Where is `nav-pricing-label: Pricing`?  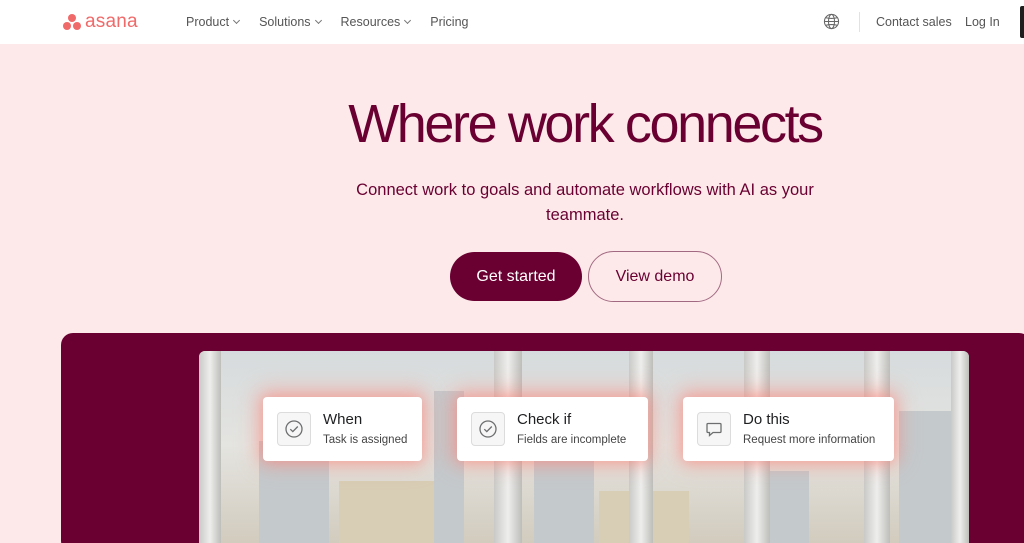 nav-pricing-label: Pricing is located at coordinates (449, 22).